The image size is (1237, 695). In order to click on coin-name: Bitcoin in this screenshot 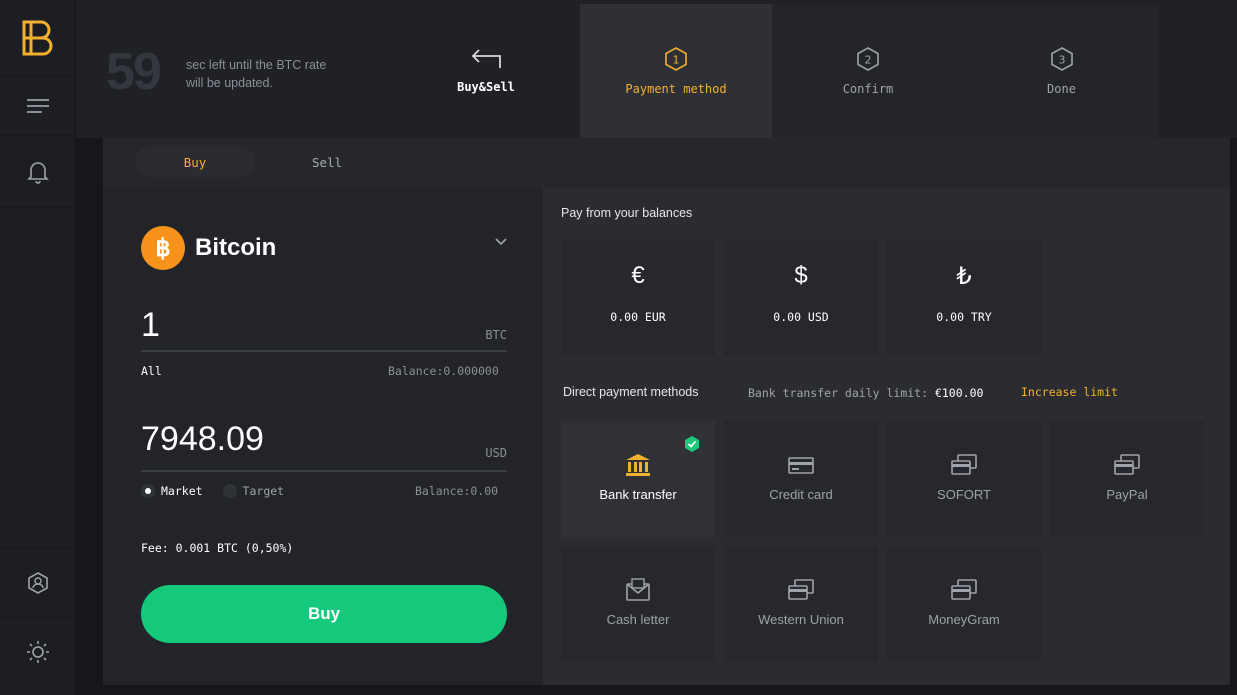, I will do `click(236, 247)`.